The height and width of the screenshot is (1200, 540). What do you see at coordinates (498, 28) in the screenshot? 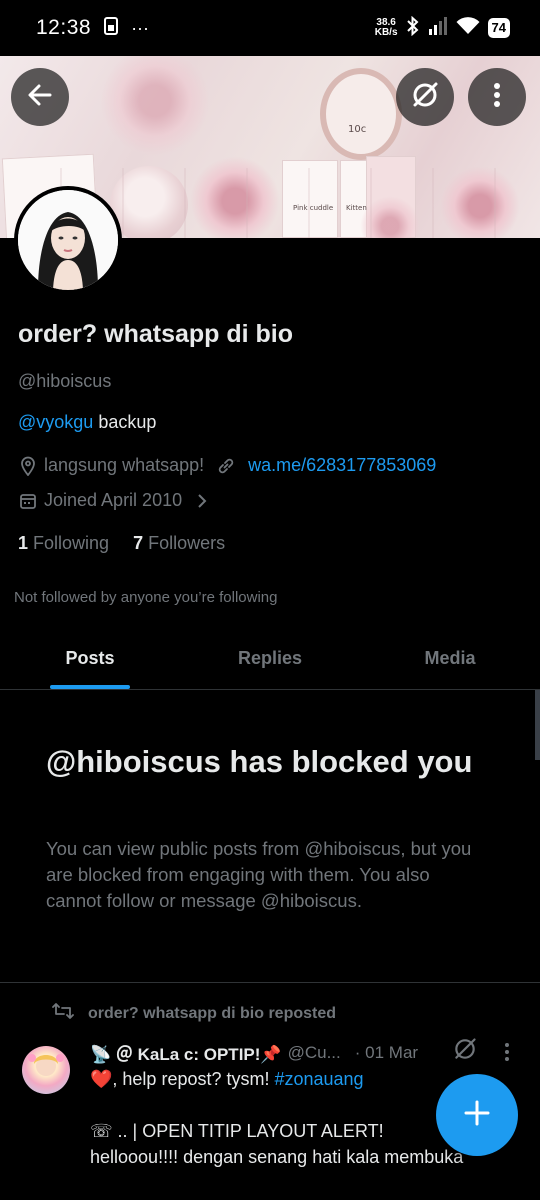
I see `battery-indicator: 74` at bounding box center [498, 28].